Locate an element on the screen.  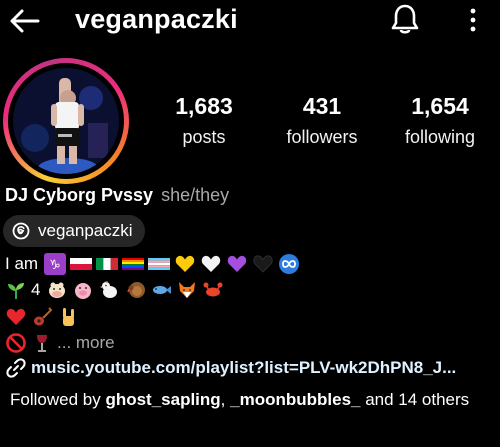
bio-more-link: ... more is located at coordinates (86, 343).